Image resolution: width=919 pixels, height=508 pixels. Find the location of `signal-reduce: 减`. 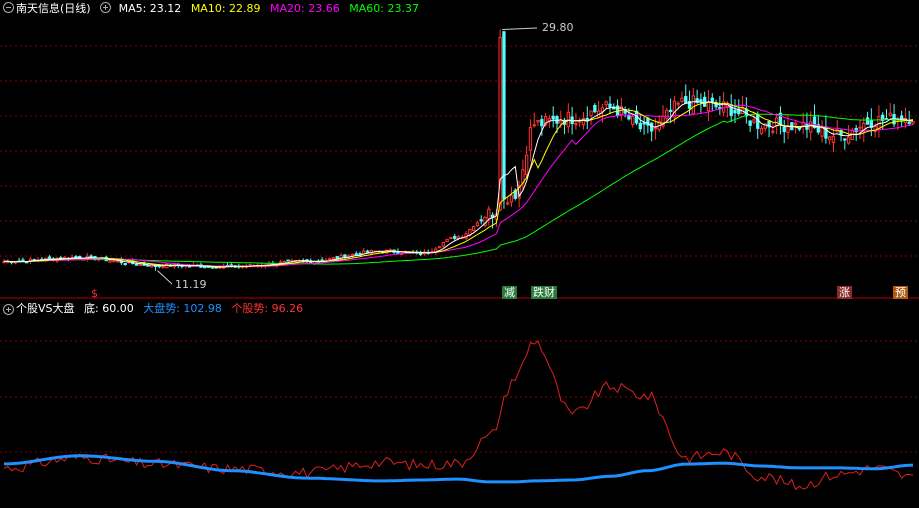

signal-reduce: 减 is located at coordinates (509, 292).